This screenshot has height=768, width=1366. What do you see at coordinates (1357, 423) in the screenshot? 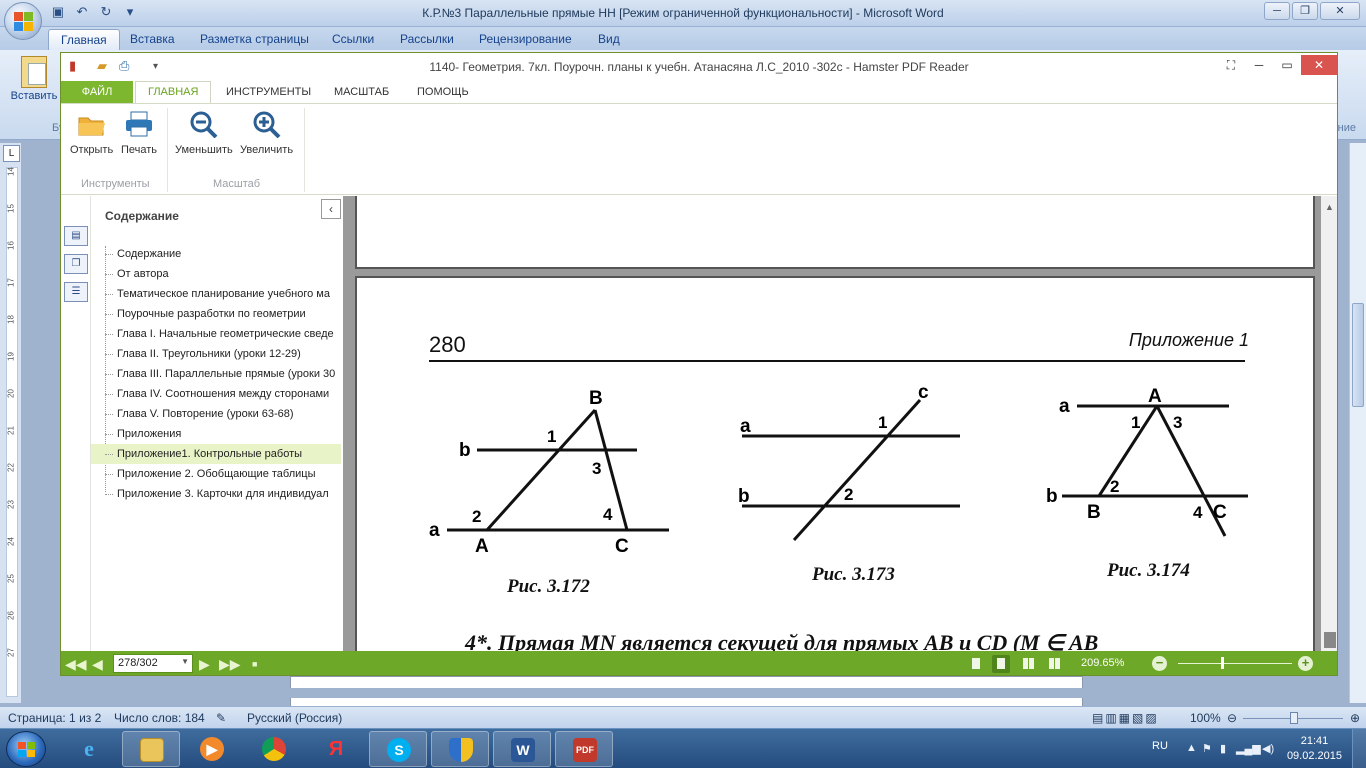
I see `word-vertical-scrollbar` at bounding box center [1357, 423].